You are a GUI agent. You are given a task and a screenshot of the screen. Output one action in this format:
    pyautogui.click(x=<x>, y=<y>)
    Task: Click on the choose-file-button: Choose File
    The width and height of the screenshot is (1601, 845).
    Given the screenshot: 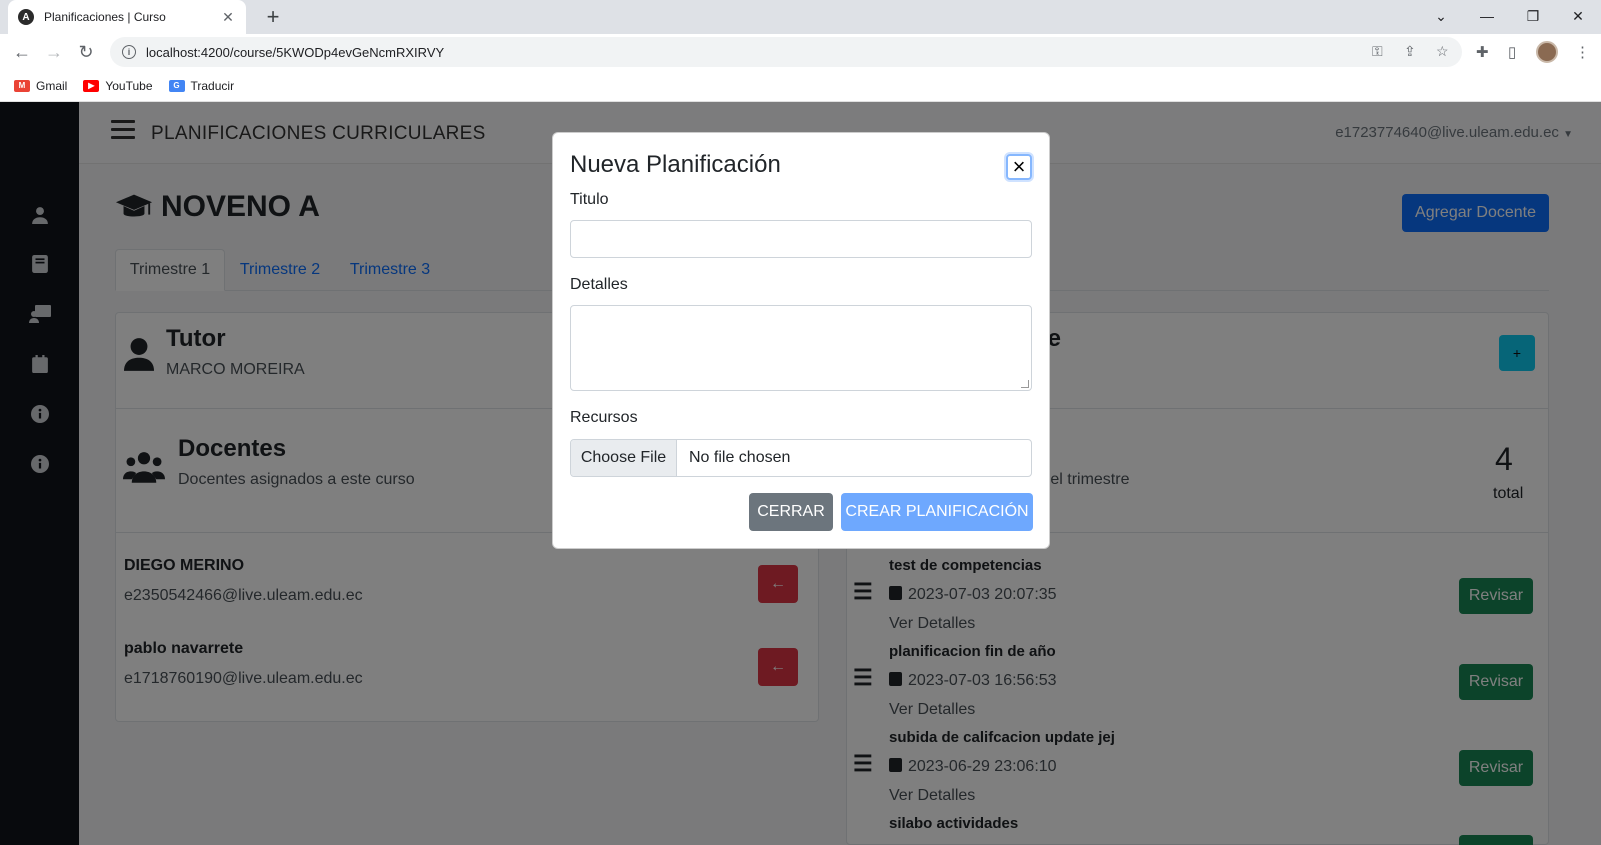 What is the action you would take?
    pyautogui.click(x=624, y=458)
    